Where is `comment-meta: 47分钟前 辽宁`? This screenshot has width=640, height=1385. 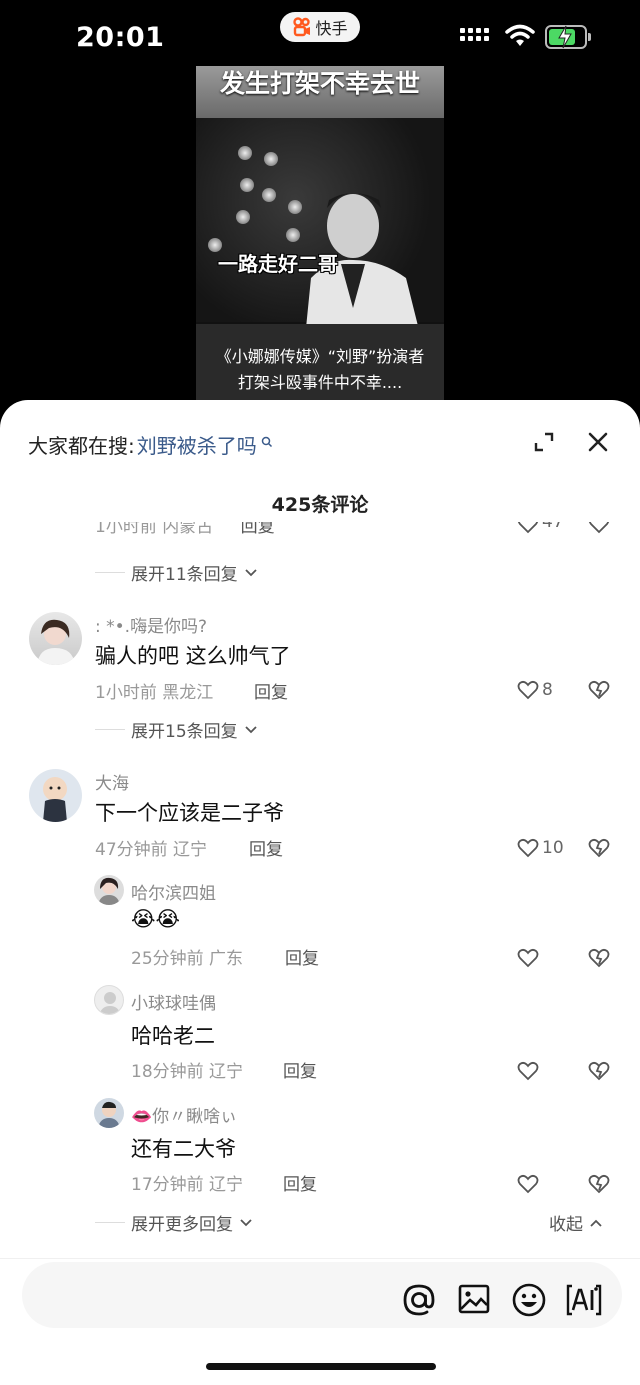 comment-meta: 47分钟前 辽宁 is located at coordinates (151, 850).